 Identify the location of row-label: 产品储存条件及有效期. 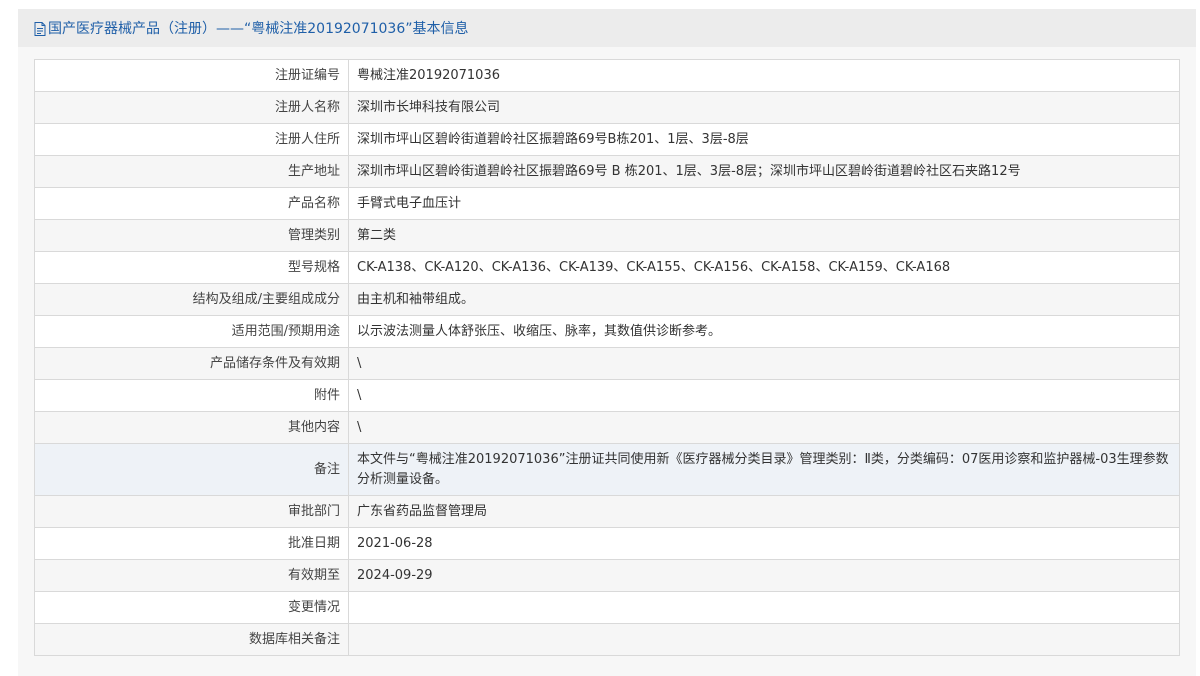
(191, 363).